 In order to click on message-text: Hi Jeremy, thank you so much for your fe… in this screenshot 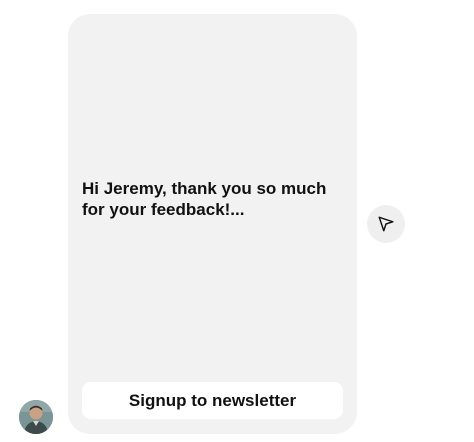, I will do `click(204, 199)`.